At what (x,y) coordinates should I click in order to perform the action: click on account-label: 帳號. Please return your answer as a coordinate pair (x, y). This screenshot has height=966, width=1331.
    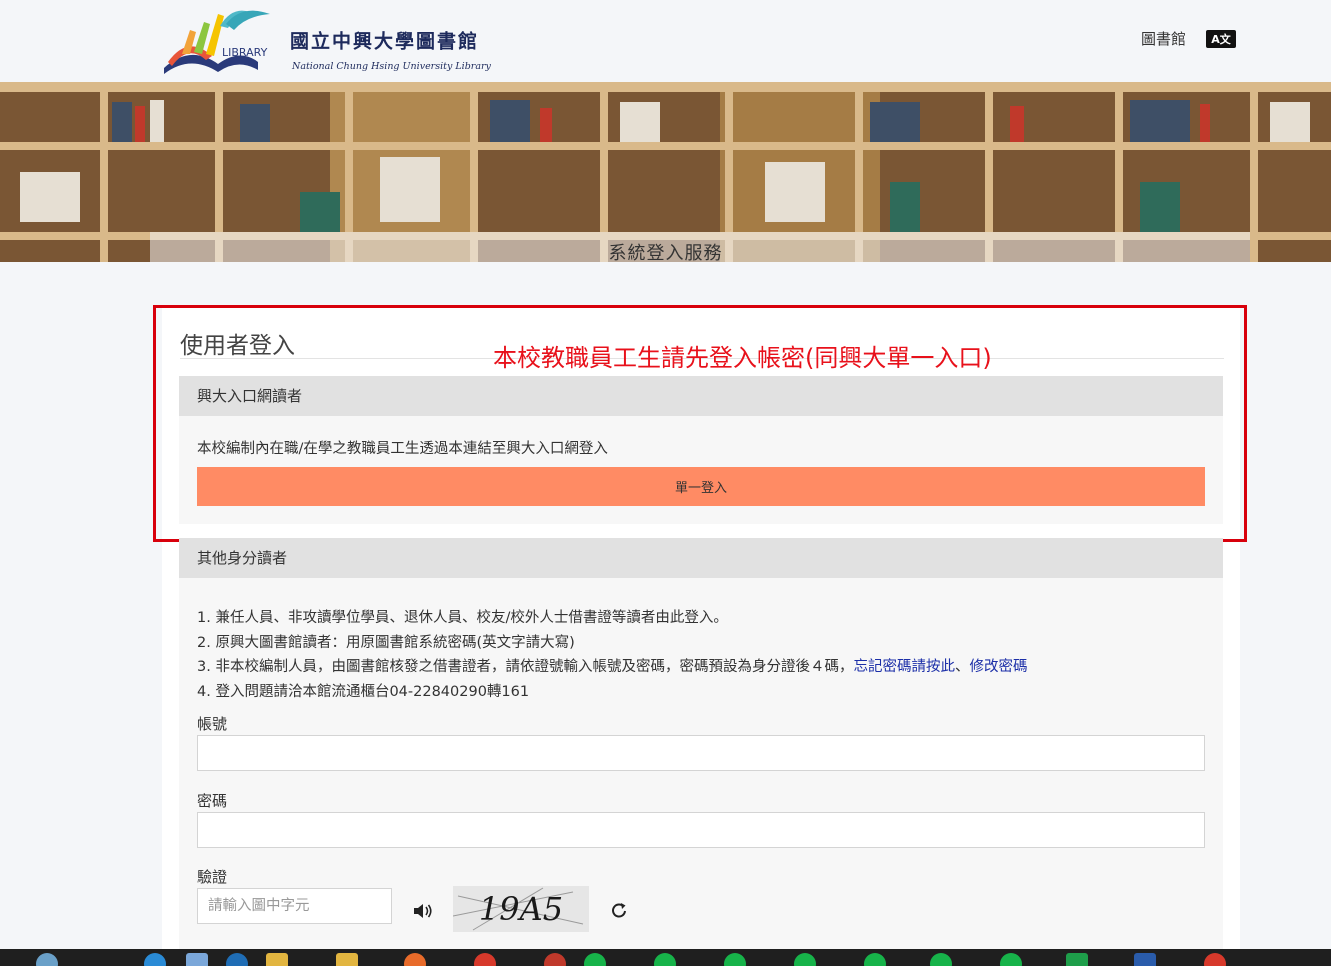
    Looking at the image, I should click on (212, 724).